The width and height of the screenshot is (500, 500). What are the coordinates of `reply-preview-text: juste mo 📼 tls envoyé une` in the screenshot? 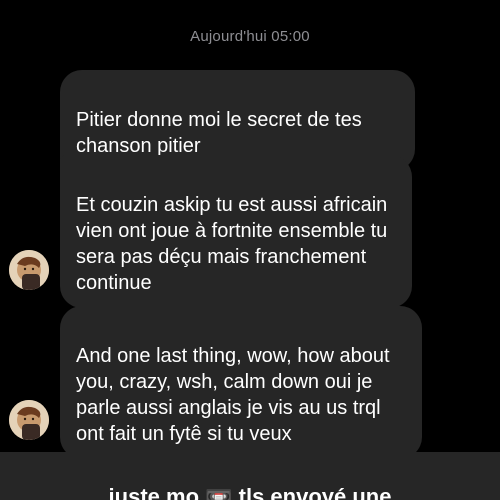 It's located at (250, 492).